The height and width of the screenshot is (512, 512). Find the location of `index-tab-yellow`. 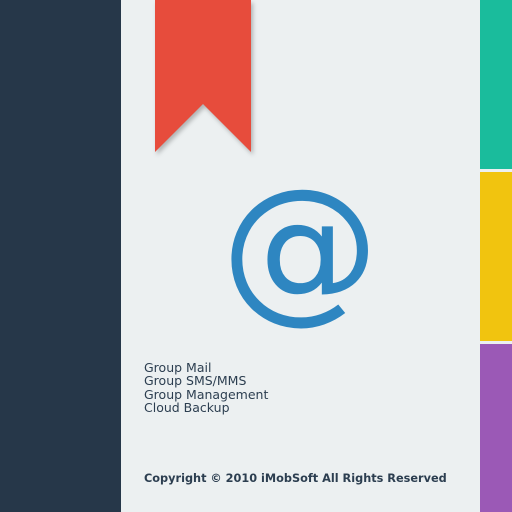

index-tab-yellow is located at coordinates (496, 256).